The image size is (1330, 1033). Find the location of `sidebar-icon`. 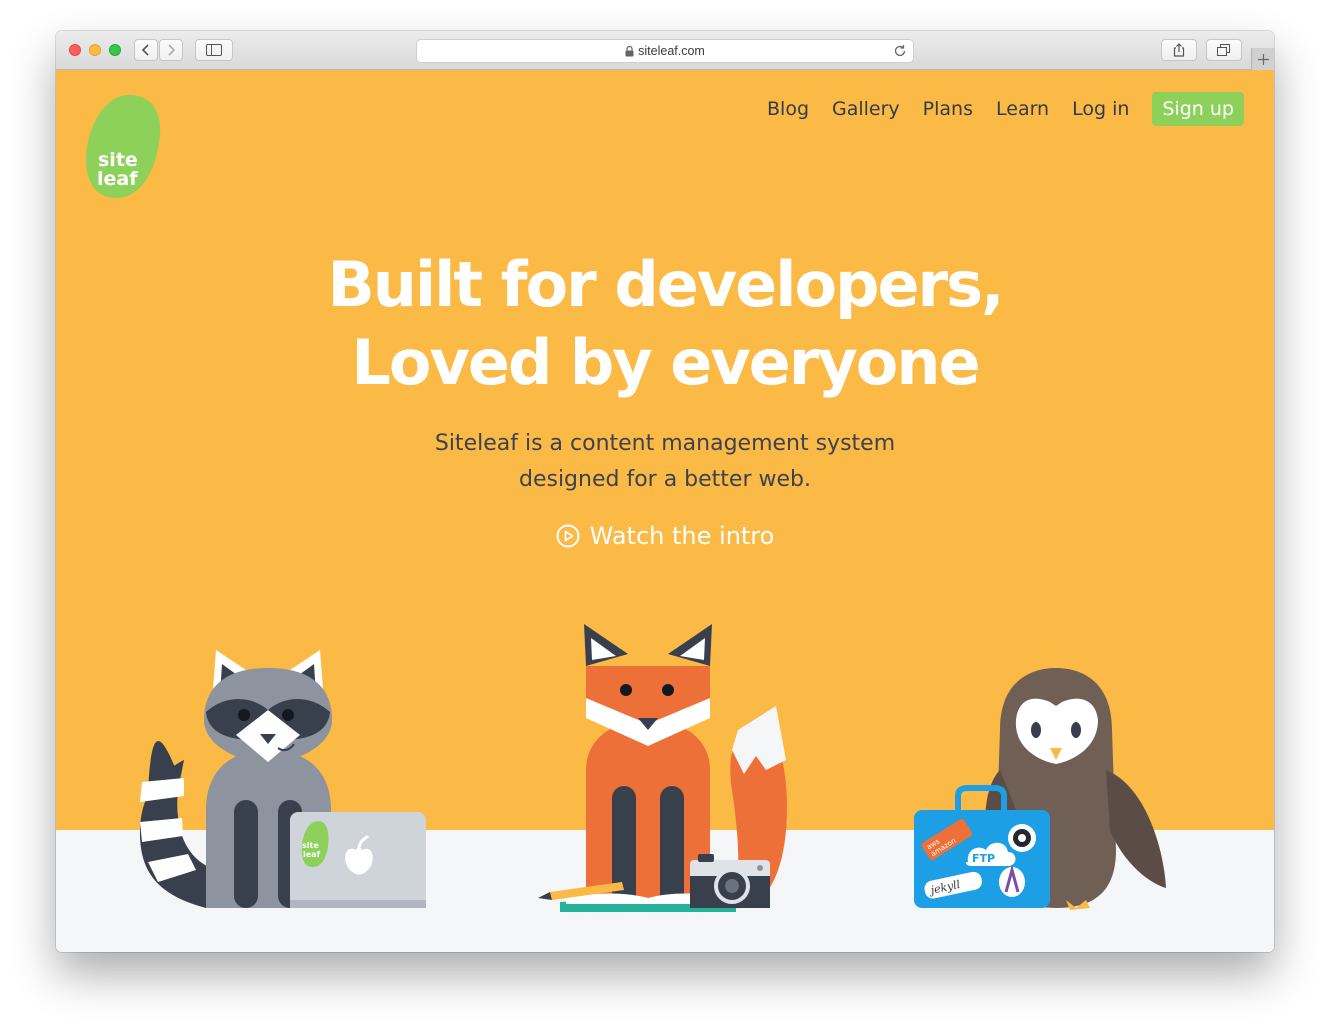

sidebar-icon is located at coordinates (214, 50).